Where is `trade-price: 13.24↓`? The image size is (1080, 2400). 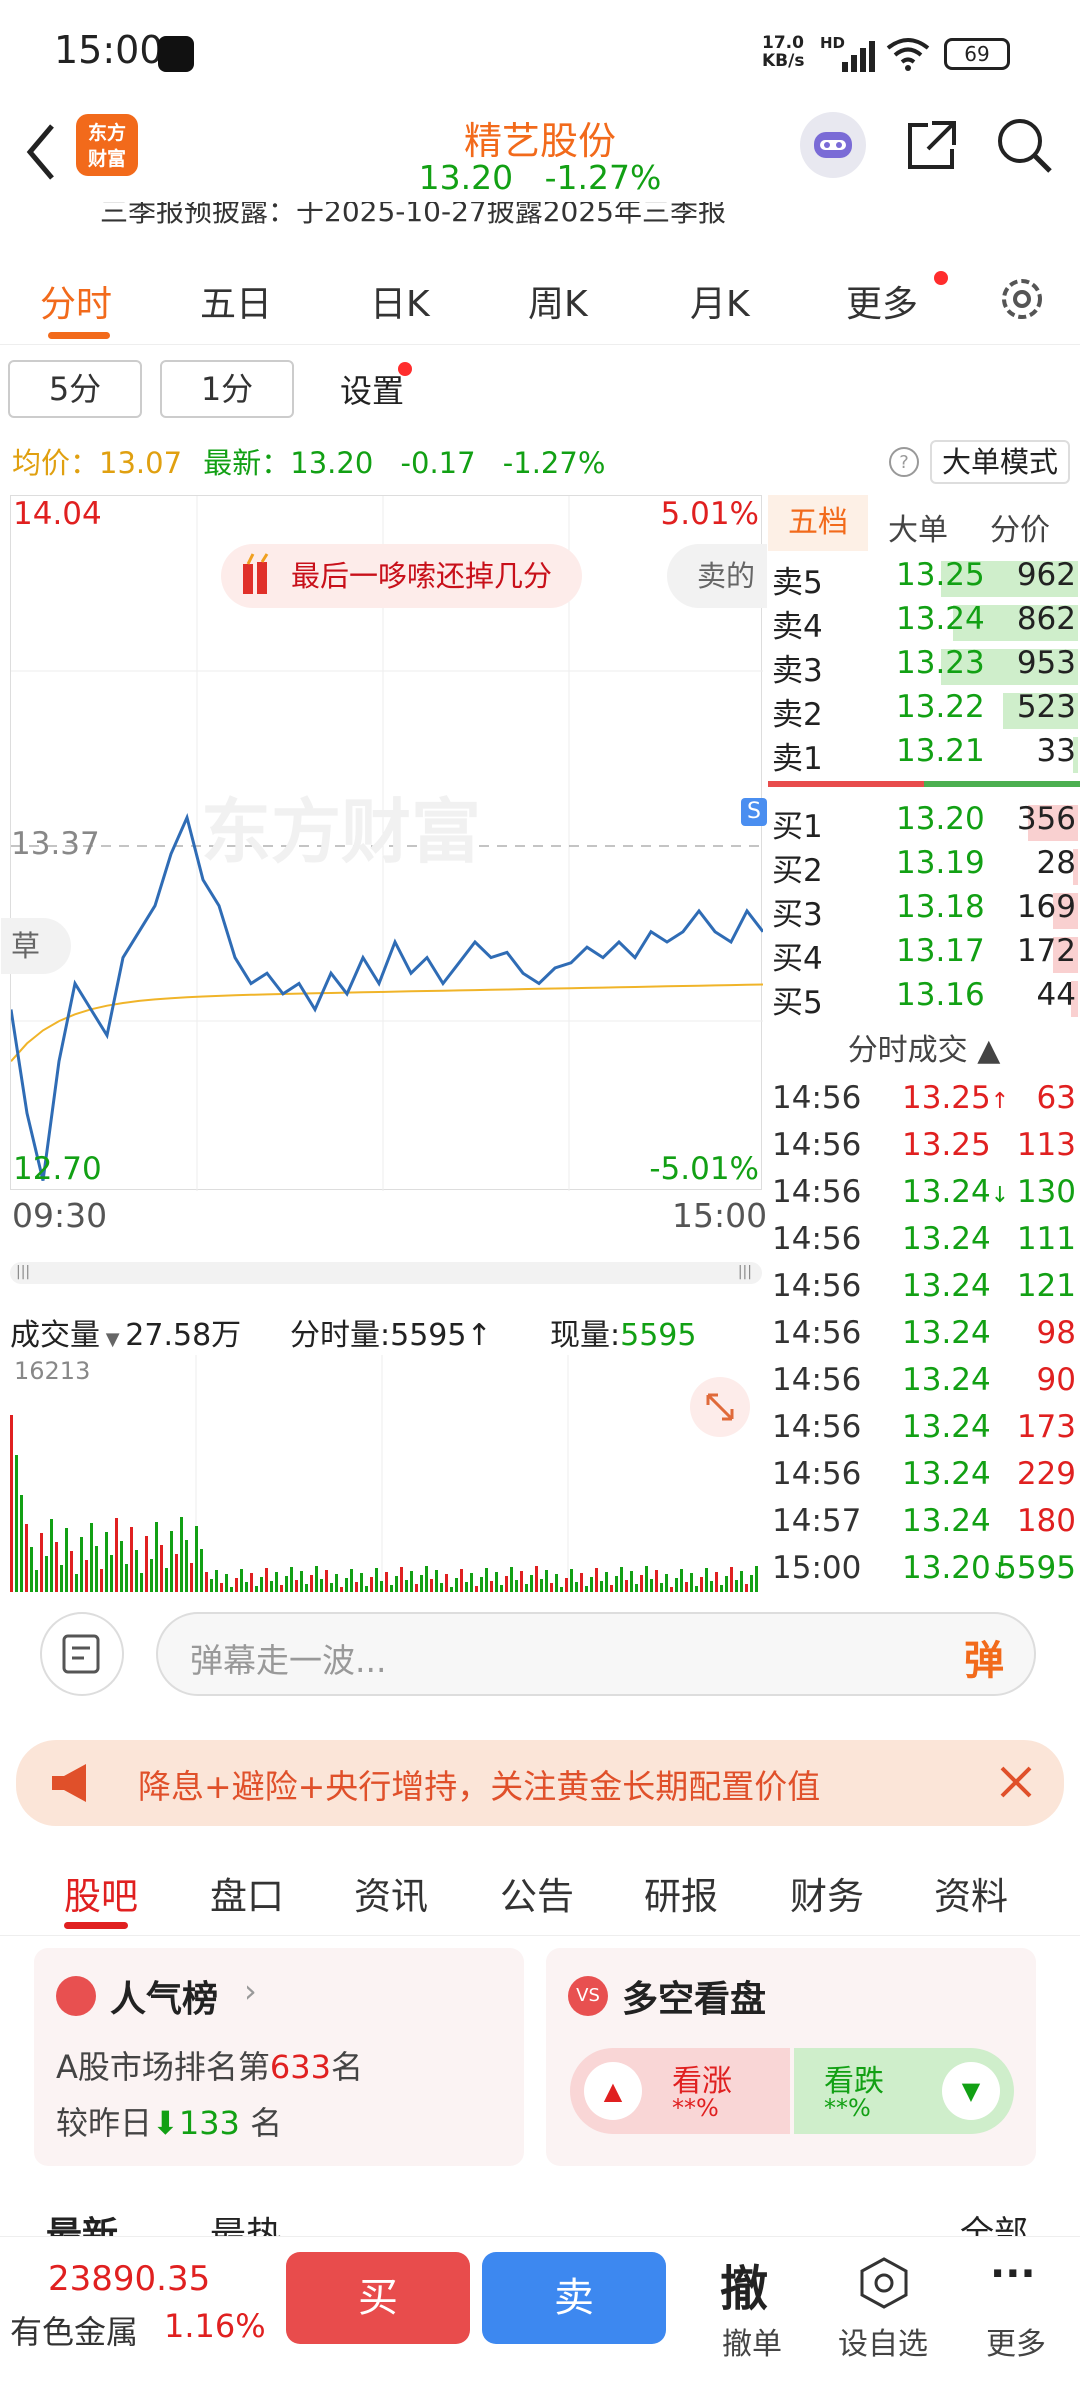 trade-price: 13.24↓ is located at coordinates (955, 1192).